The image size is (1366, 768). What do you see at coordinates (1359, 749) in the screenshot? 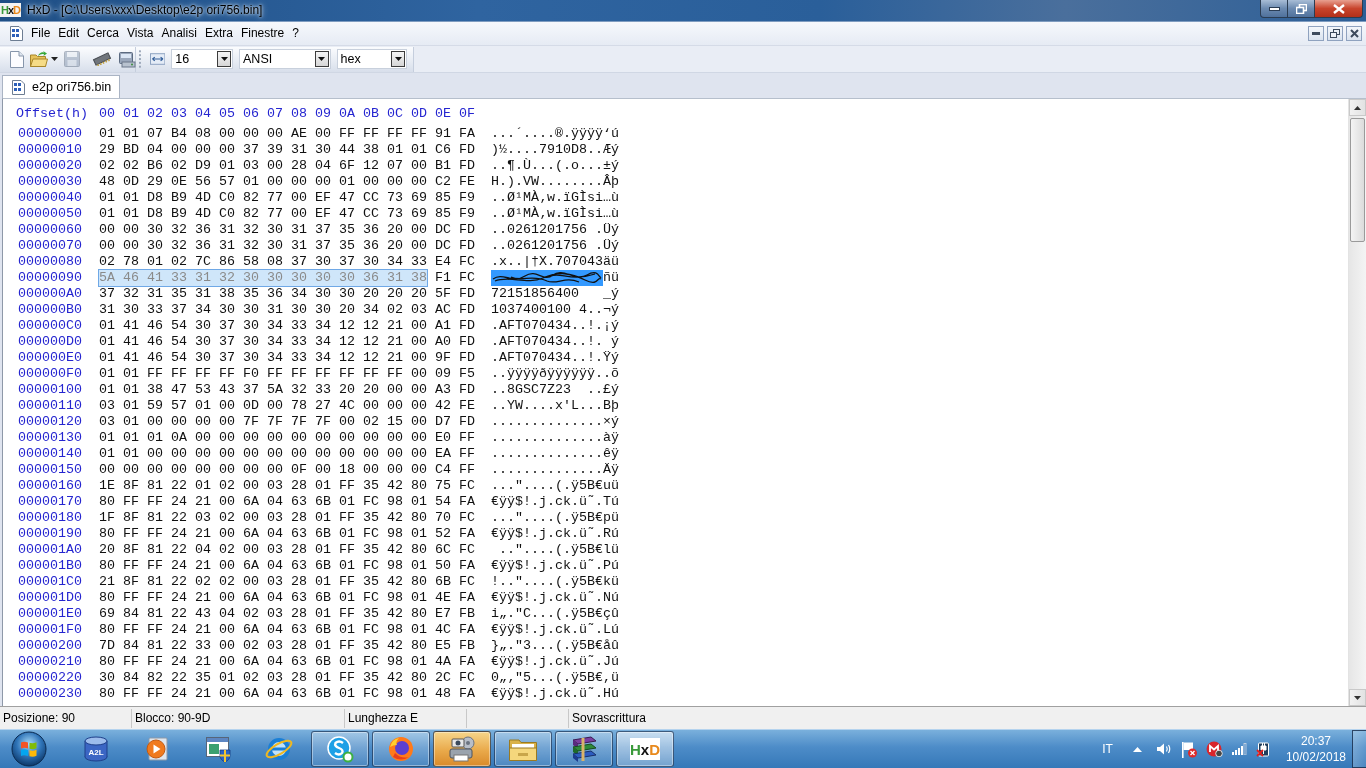
I see `show-desktop-button` at bounding box center [1359, 749].